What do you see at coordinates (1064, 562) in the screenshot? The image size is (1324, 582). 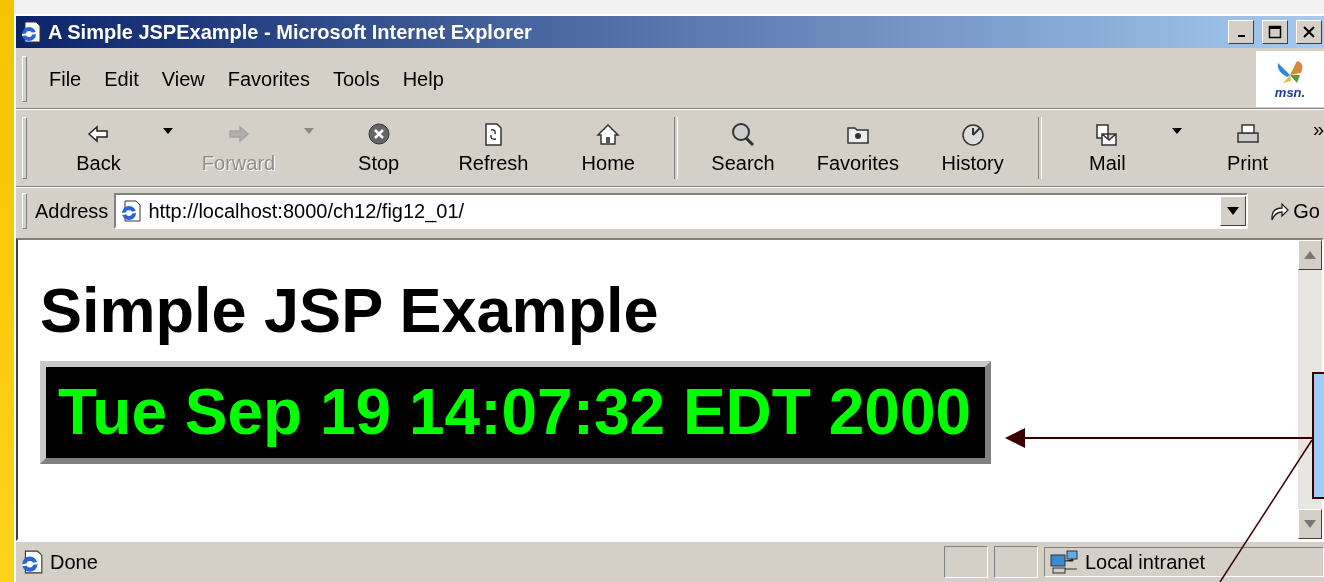 I see `network-icon` at bounding box center [1064, 562].